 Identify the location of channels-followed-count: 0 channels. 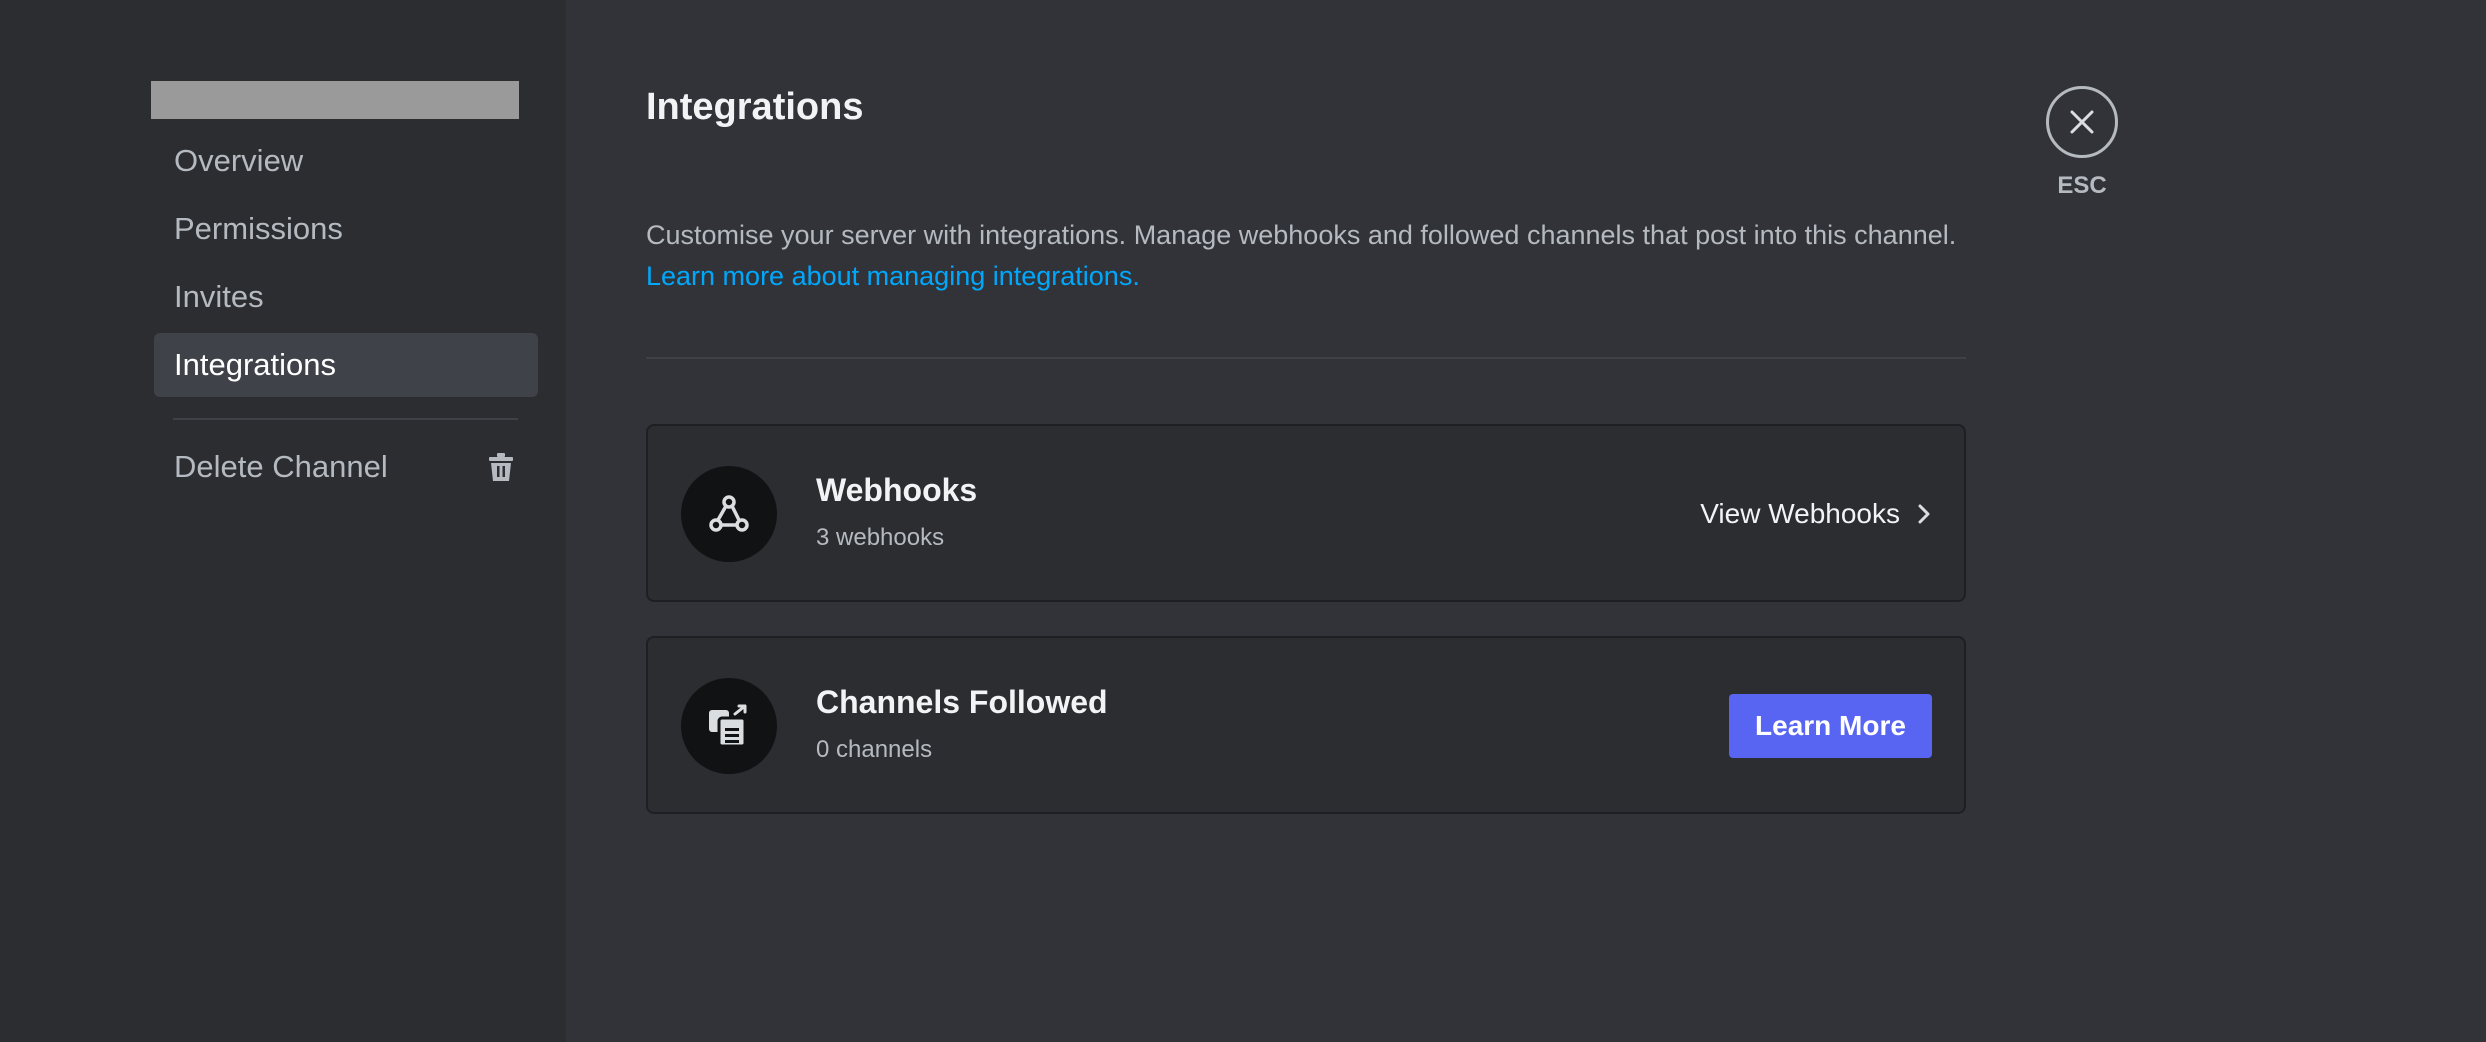
(874, 749).